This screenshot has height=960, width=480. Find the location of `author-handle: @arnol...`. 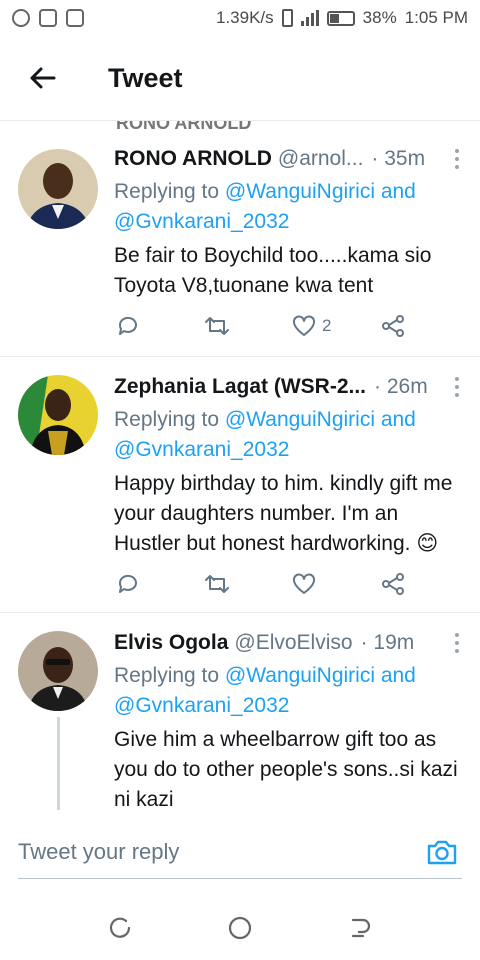

author-handle: @arnol... is located at coordinates (321, 159).